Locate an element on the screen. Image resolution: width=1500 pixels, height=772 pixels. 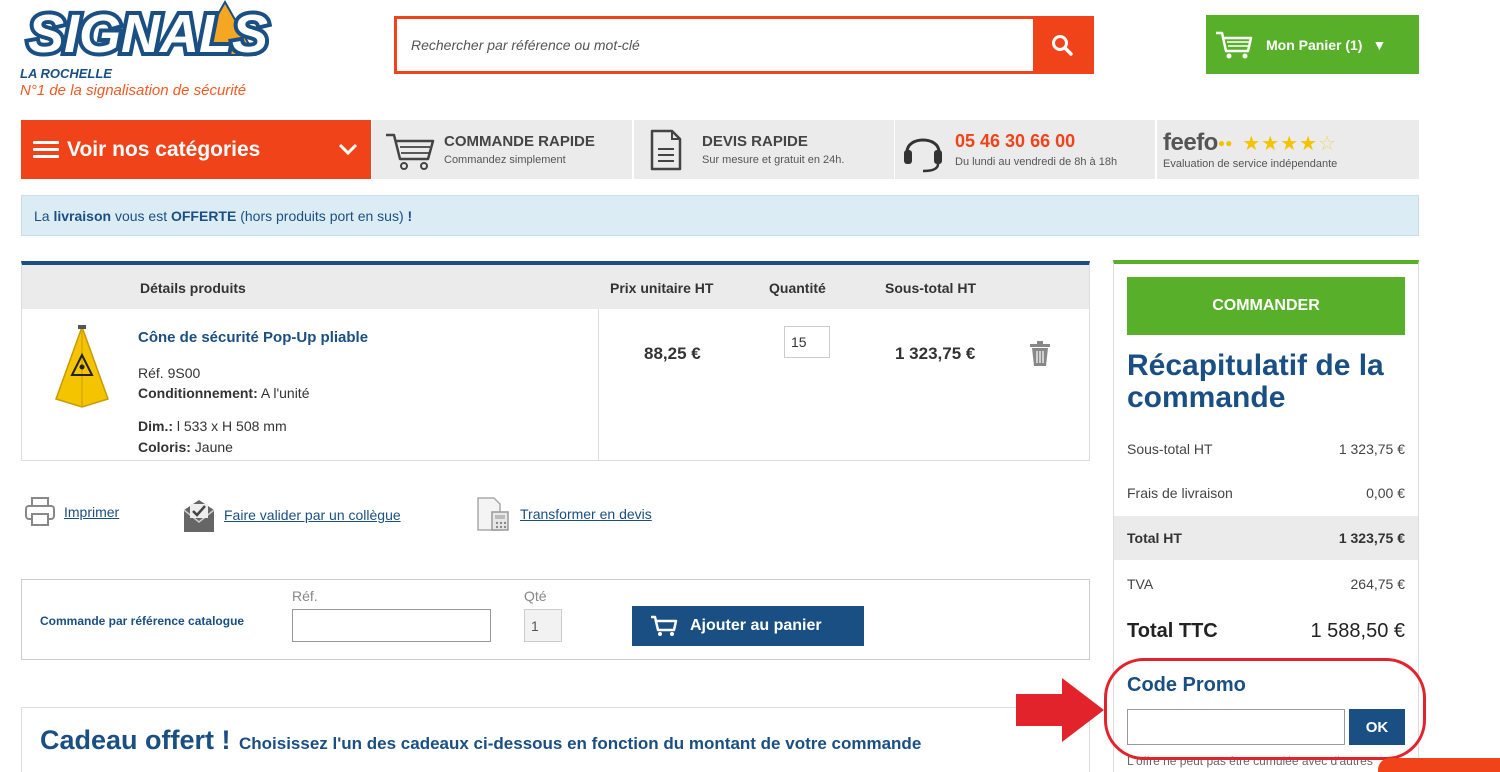
nav-quick-order: COMMANDE RAPIDE Commandez simplement is located at coordinates (502, 149).